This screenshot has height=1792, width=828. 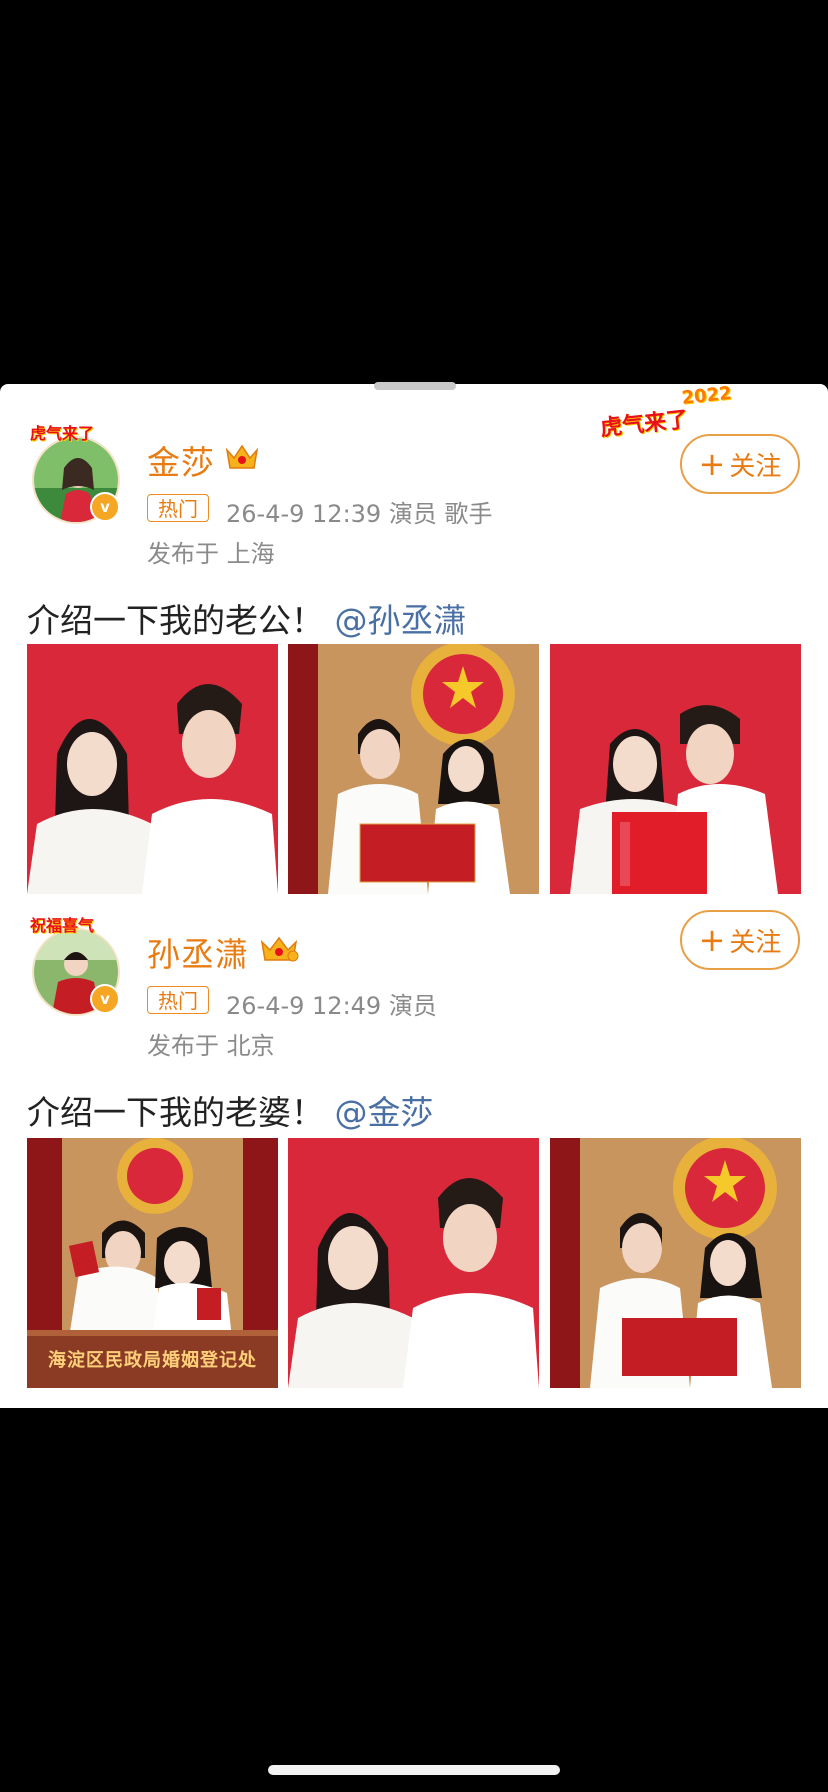 I want to click on photo-grid, so click(x=414, y=769).